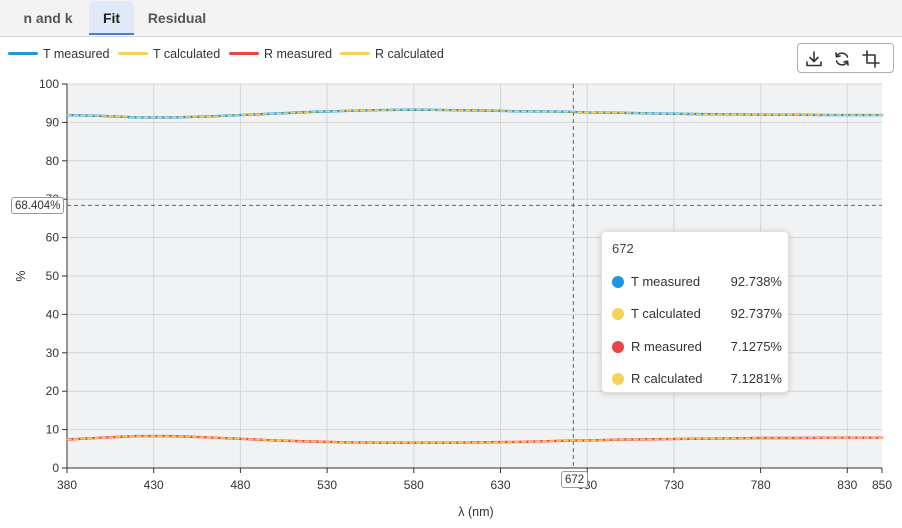 Image resolution: width=902 pixels, height=528 pixels. I want to click on tooltip-row: R calculated 7.1281%, so click(697, 379).